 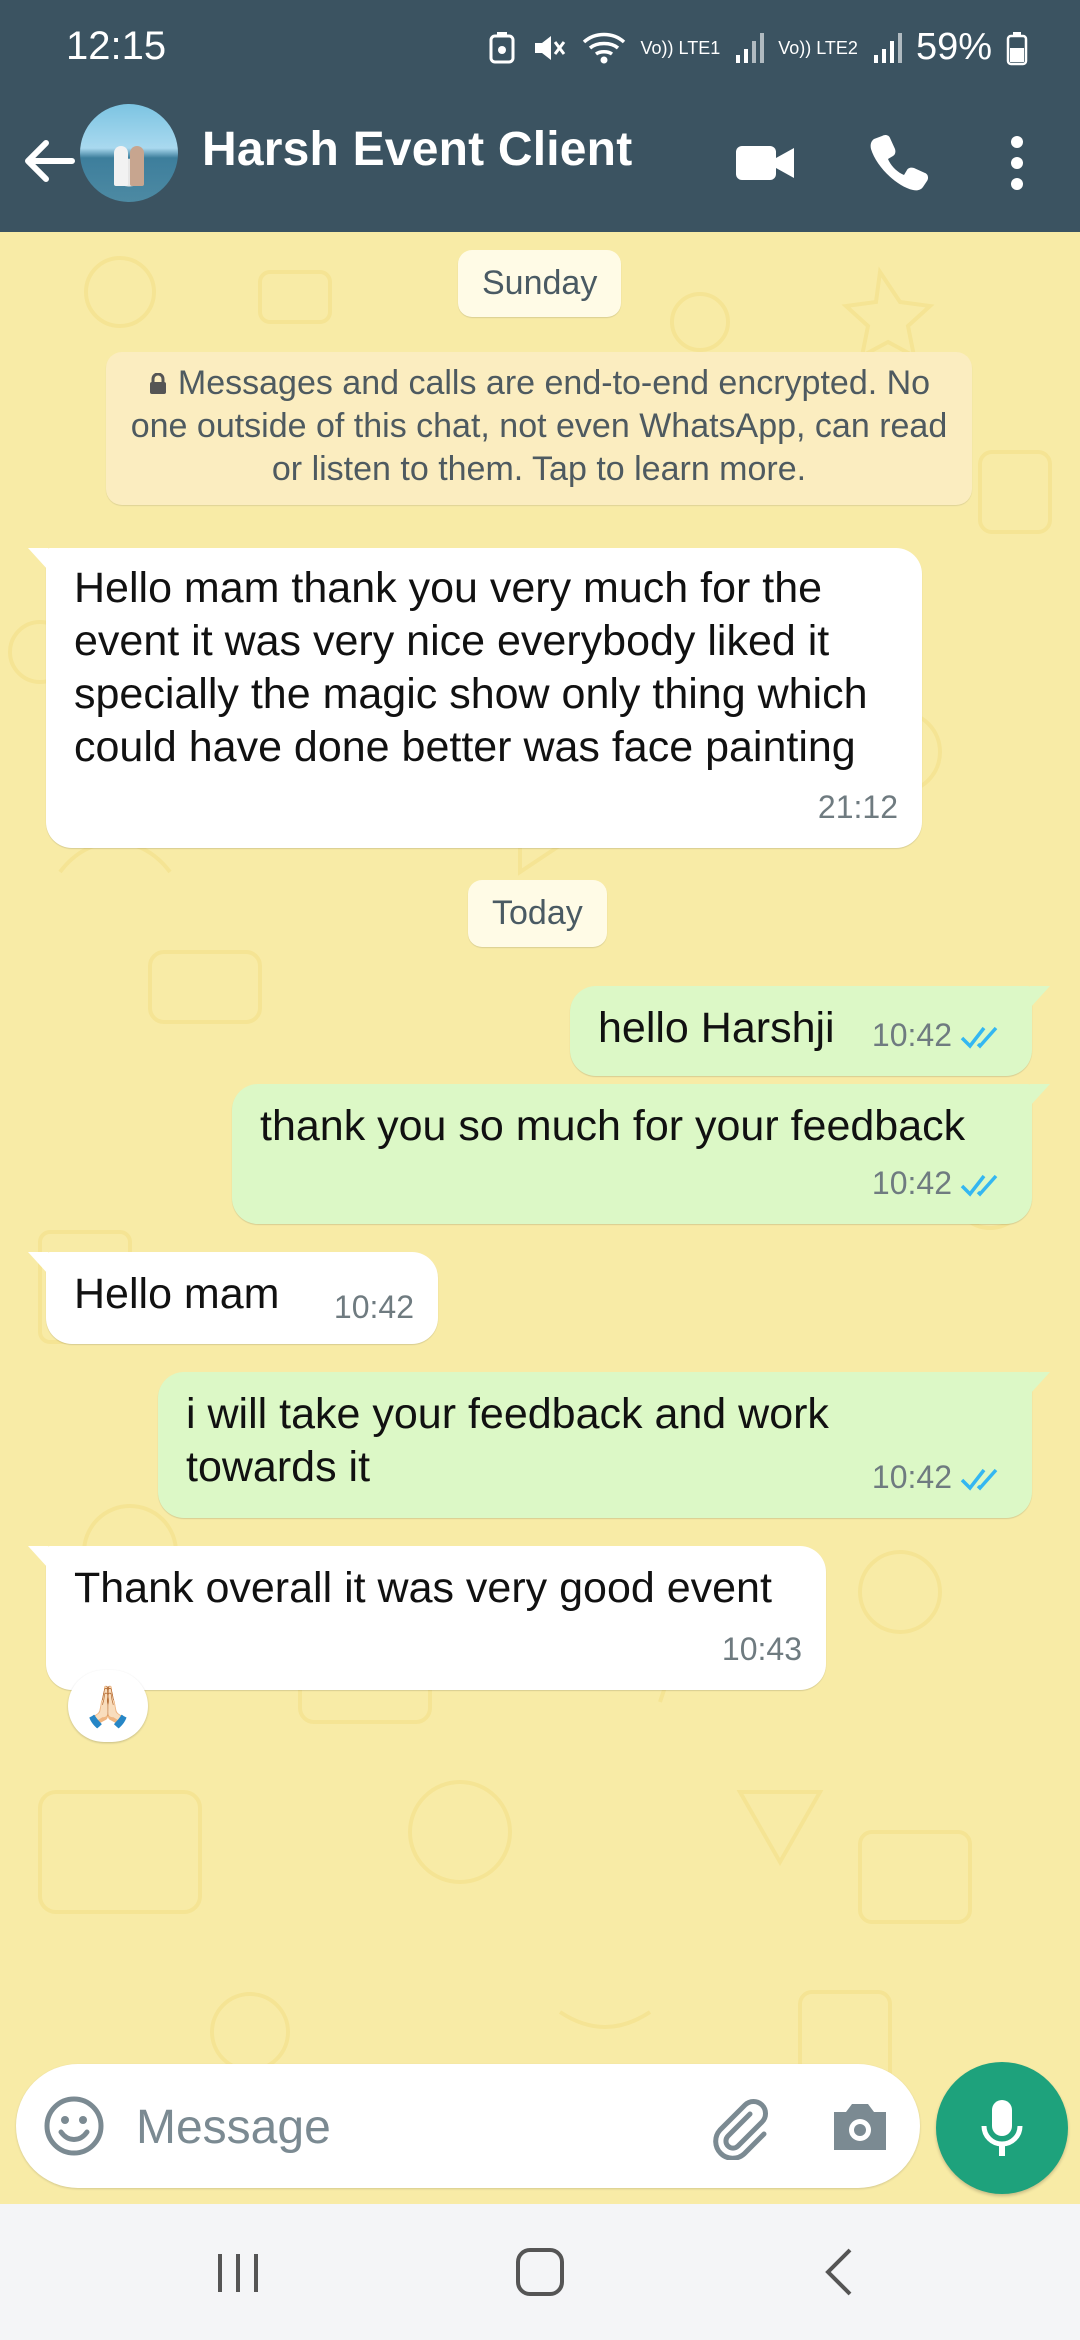 I want to click on battery-icon, so click(x=1017, y=48).